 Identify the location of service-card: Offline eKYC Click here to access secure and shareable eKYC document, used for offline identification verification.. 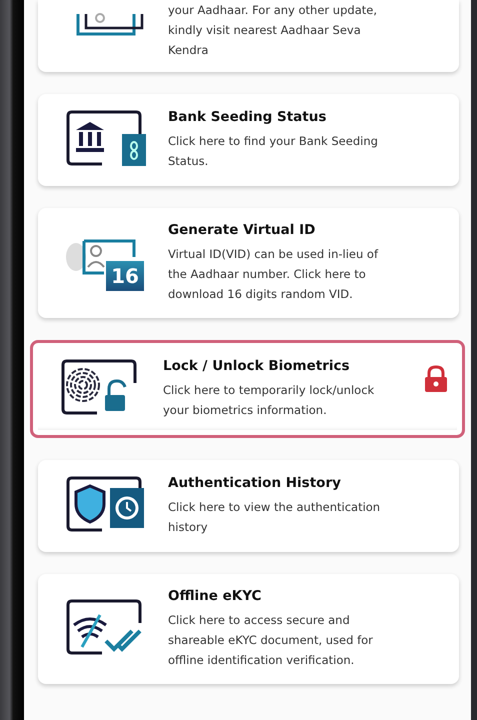
(248, 629).